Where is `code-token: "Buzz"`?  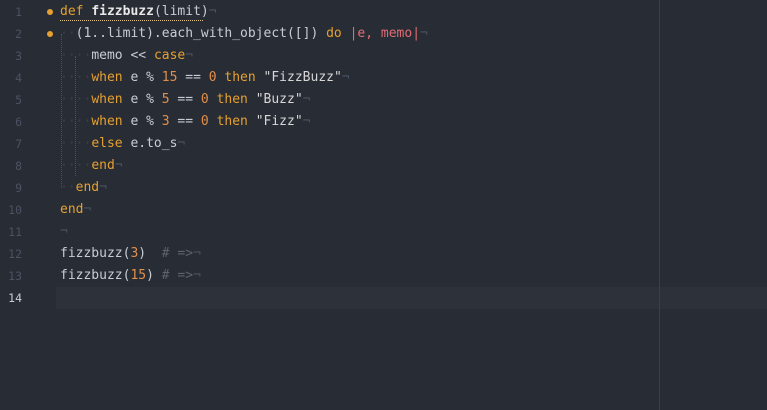
code-token: "Buzz" is located at coordinates (275, 99).